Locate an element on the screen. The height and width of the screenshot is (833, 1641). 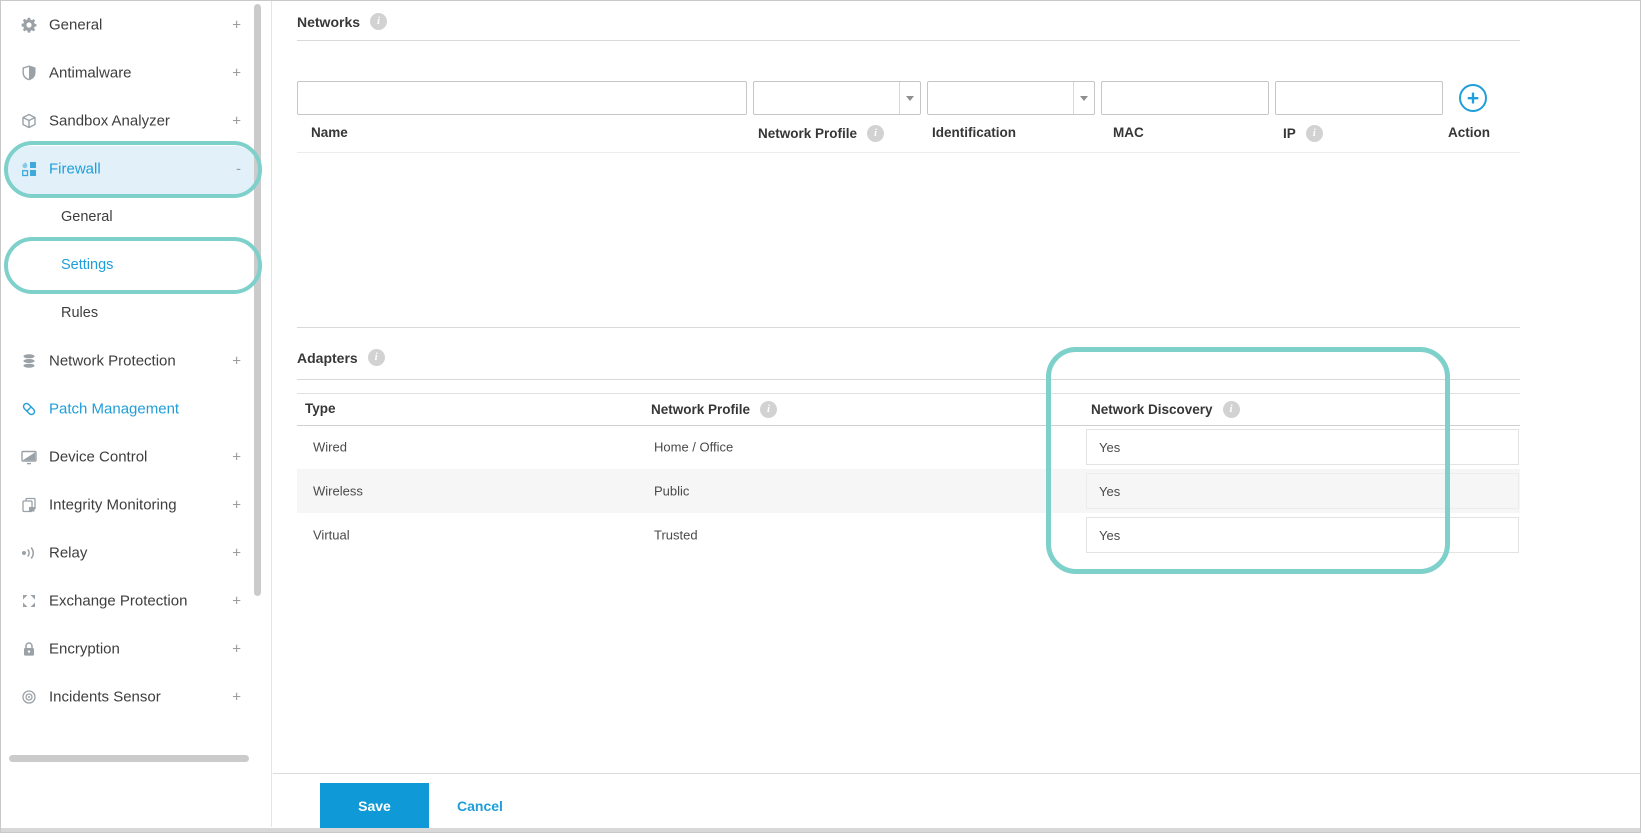
networks-title-text: Networks is located at coordinates (329, 21).